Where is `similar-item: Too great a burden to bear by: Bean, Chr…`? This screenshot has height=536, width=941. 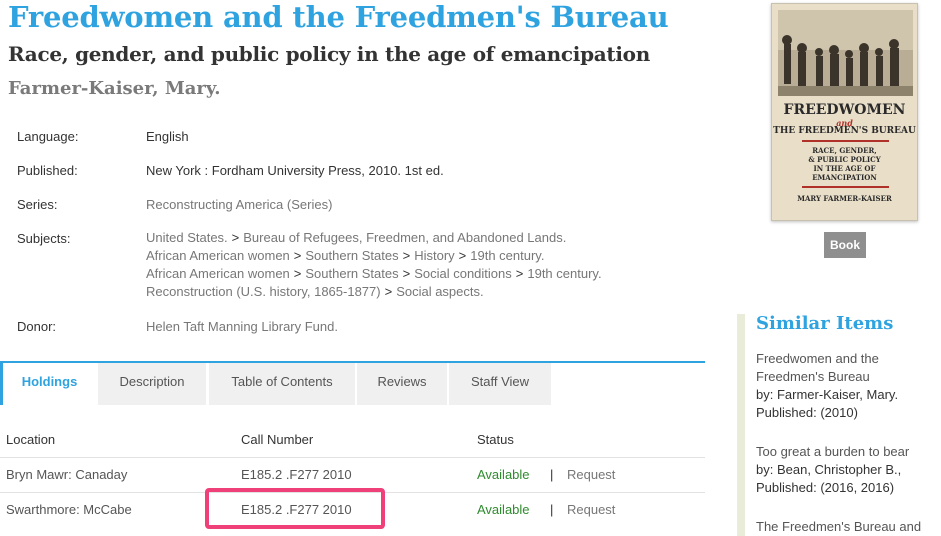
similar-item: Too great a burden to bear by: Bean, Chr… is located at coordinates (832, 470).